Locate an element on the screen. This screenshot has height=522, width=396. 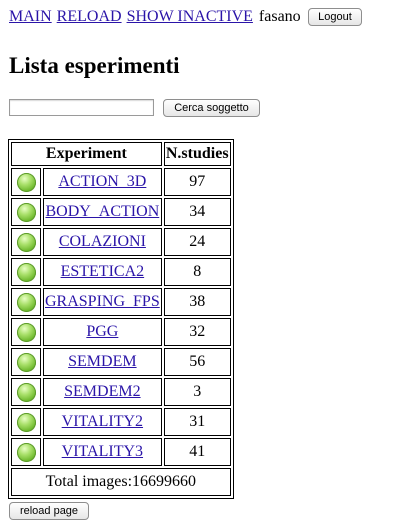
table-row: VITALITY2 31 is located at coordinates (121, 422).